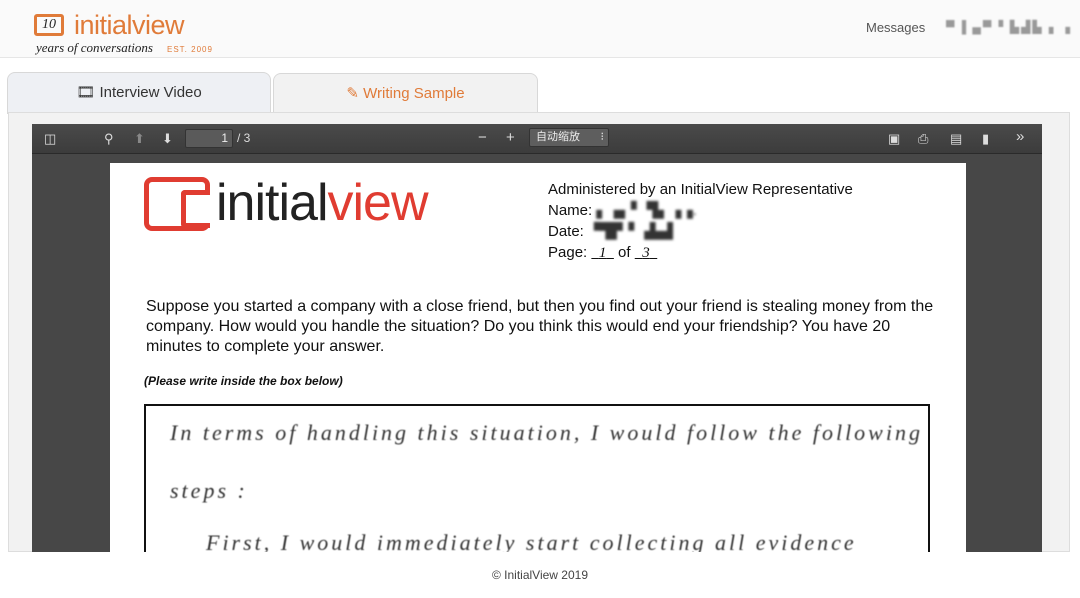  Describe the element at coordinates (630, 231) in the screenshot. I see `date-value: ▝▜▛▝ ▗▙▟` at that location.